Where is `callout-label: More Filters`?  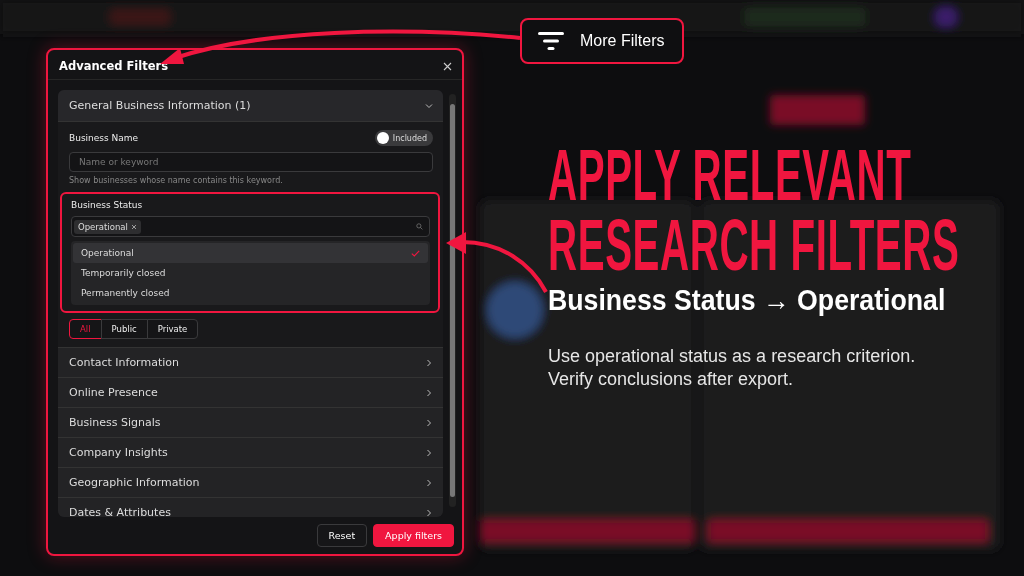
callout-label: More Filters is located at coordinates (622, 41).